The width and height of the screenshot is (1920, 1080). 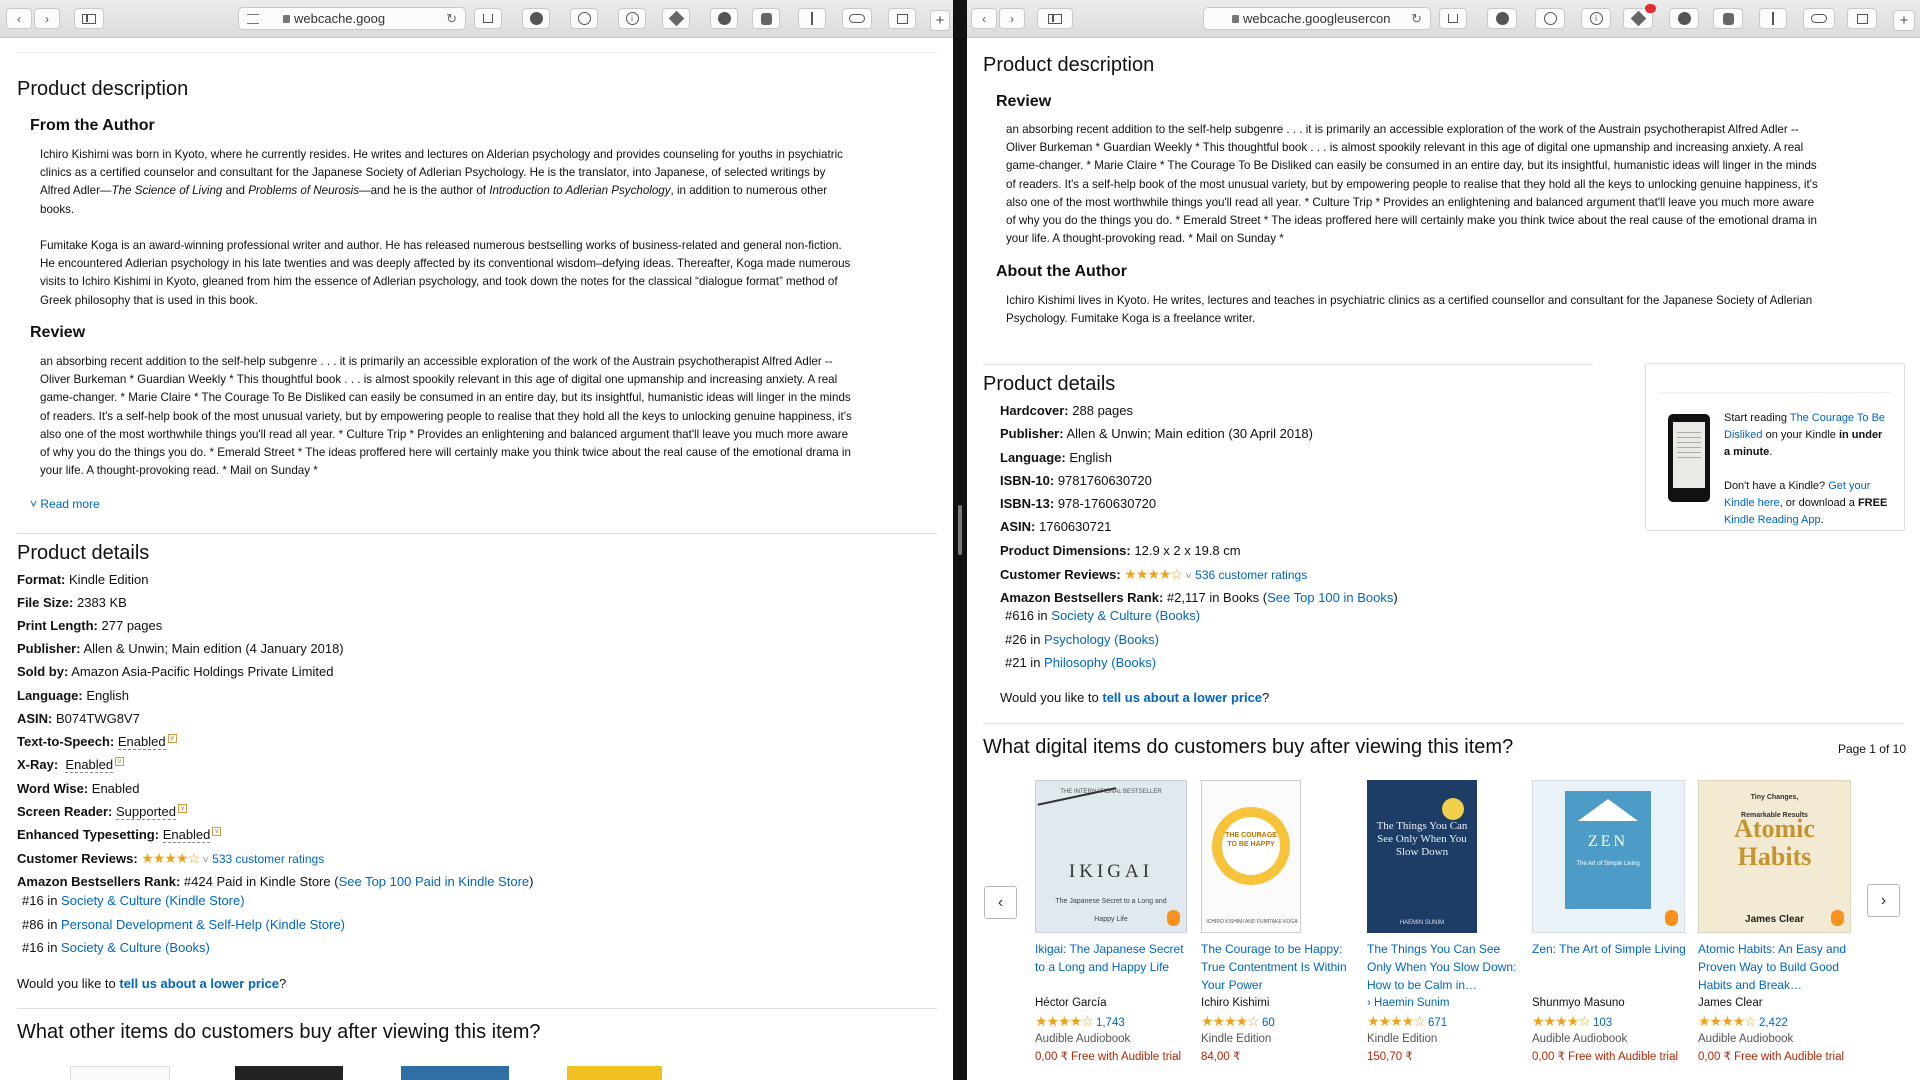 What do you see at coordinates (1871, 749) in the screenshot?
I see `carousel-page-indicator: Page 1 of 10` at bounding box center [1871, 749].